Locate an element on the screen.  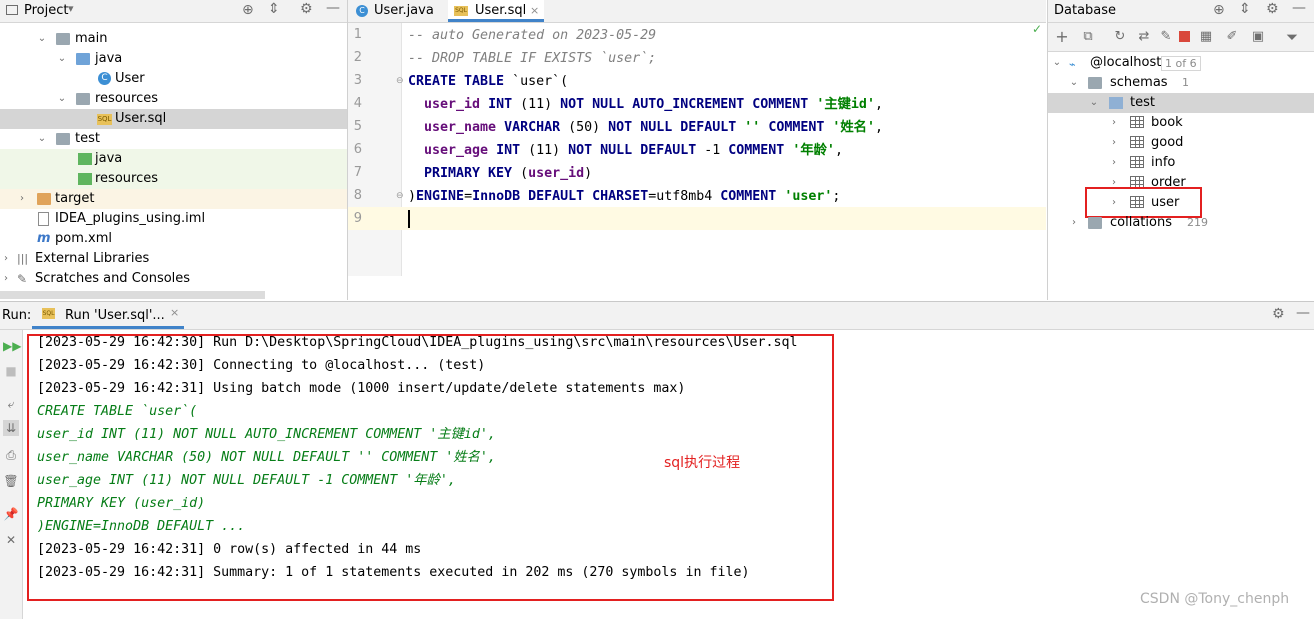
table-label: good is located at coordinates (1167, 142).